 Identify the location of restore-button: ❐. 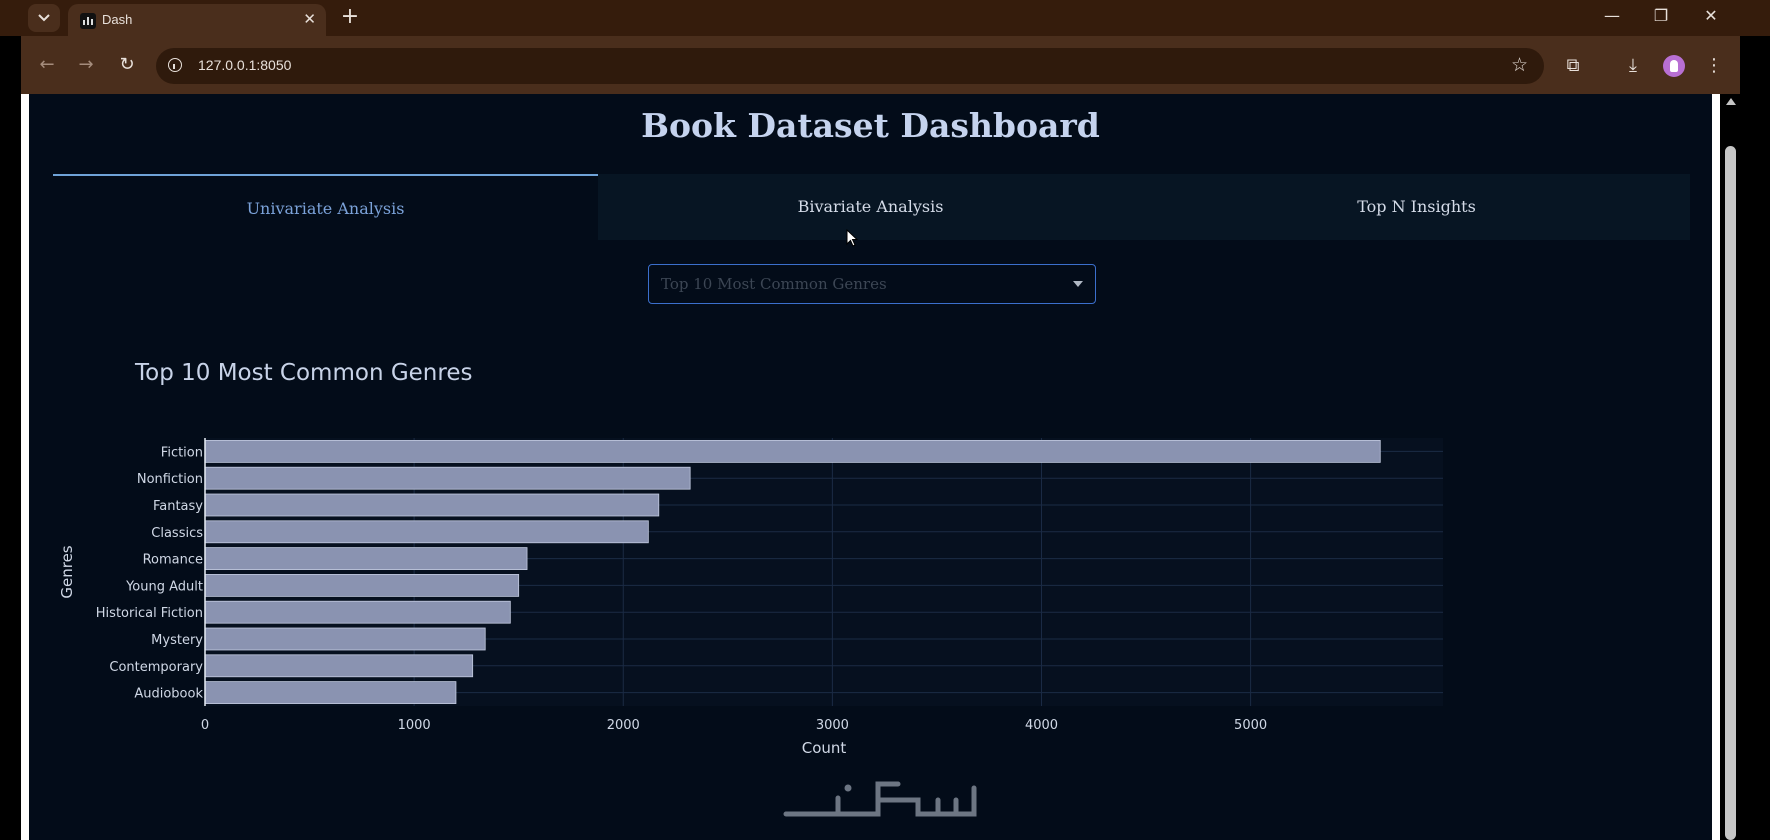
(1661, 15).